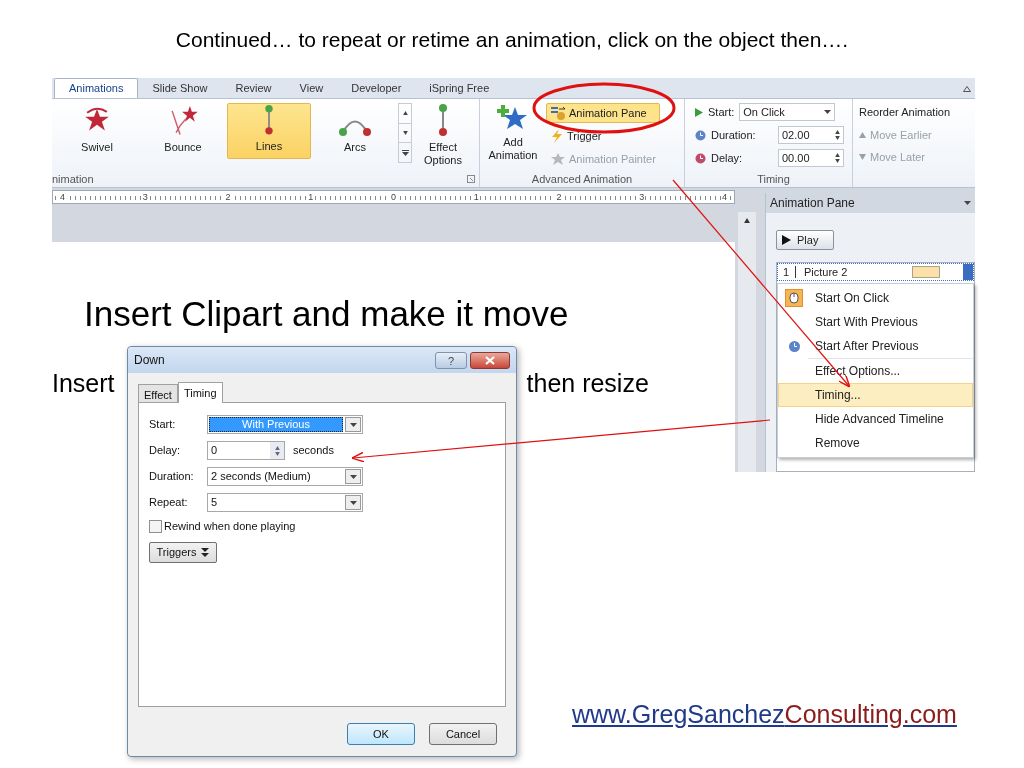 The width and height of the screenshot is (1024, 768). Describe the element at coordinates (183, 131) in the screenshot. I see `animation-gallery-item: Bounce` at that location.